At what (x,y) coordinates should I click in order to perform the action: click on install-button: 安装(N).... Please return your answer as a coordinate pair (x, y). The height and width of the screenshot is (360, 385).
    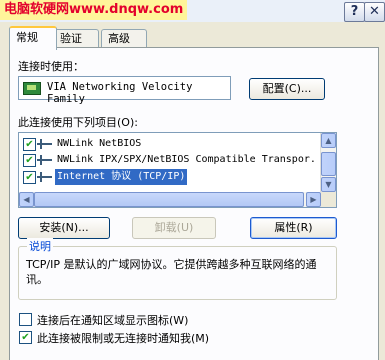
    Looking at the image, I should click on (64, 228).